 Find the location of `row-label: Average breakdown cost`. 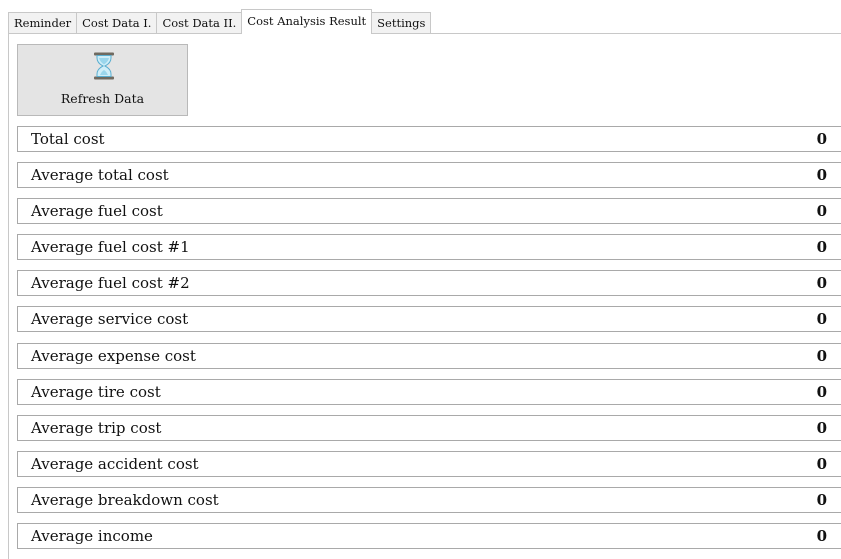

row-label: Average breakdown cost is located at coordinates (125, 499).